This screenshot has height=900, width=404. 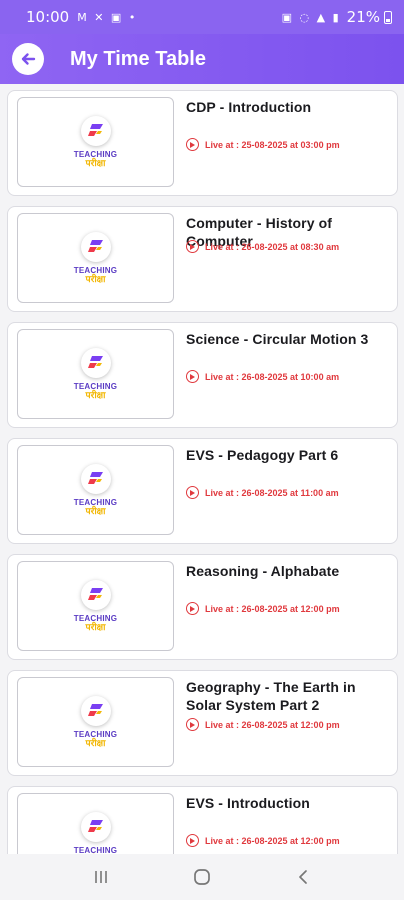 I want to click on system-nav-bar, so click(x=202, y=877).